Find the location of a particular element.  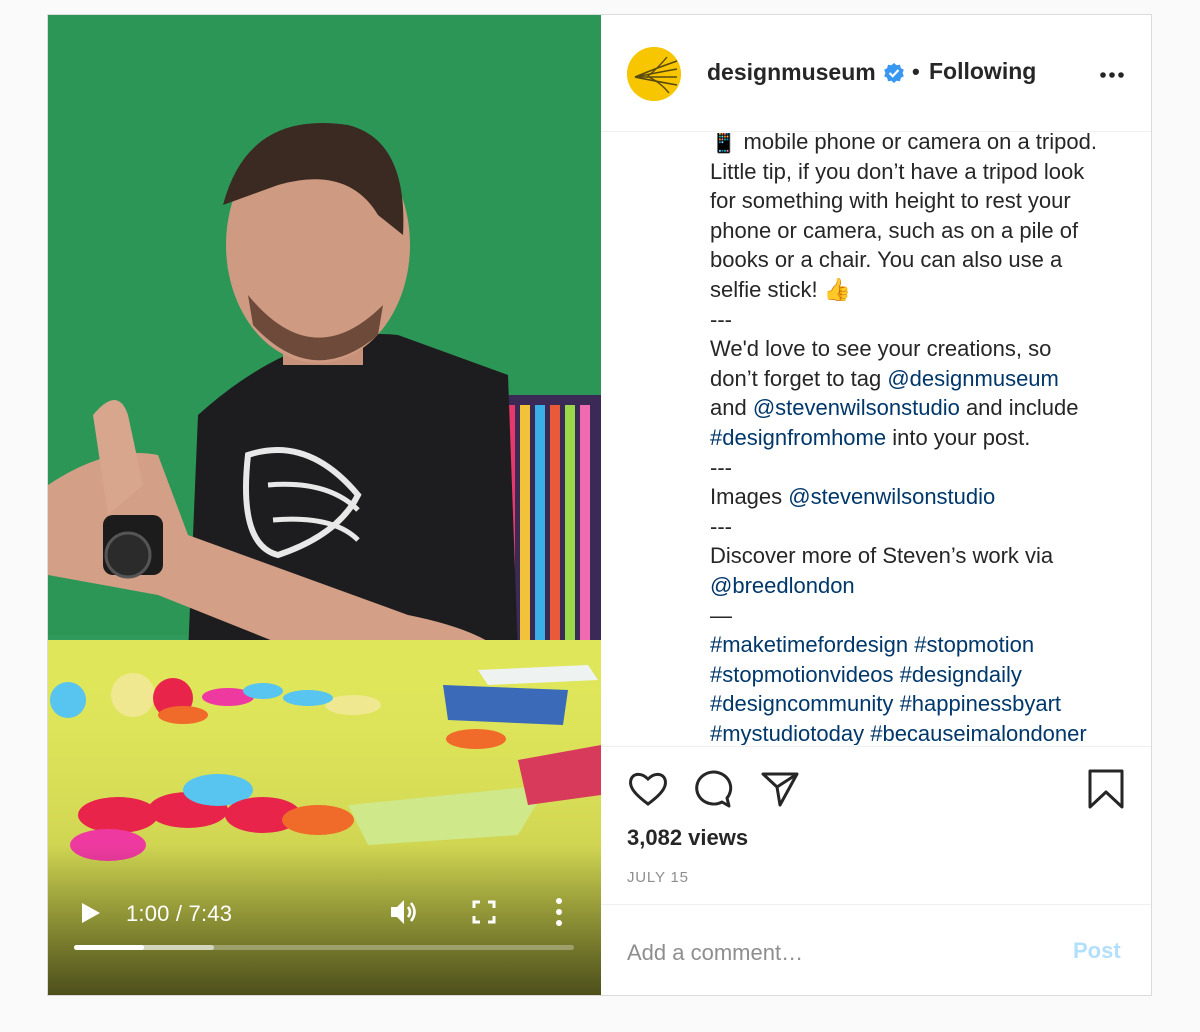

hashtag-link: #maketimefordesign is located at coordinates (809, 644).